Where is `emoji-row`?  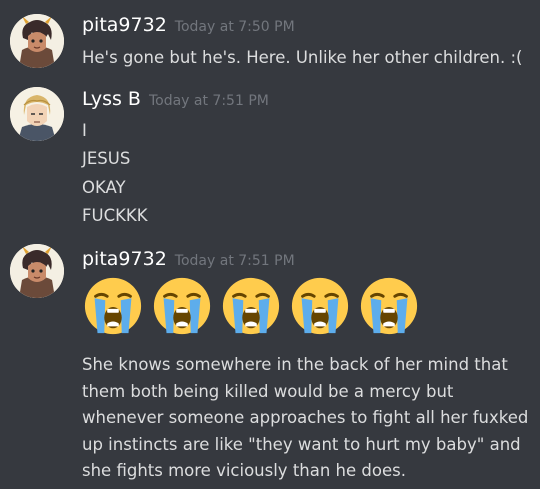
emoji-row is located at coordinates (252, 306).